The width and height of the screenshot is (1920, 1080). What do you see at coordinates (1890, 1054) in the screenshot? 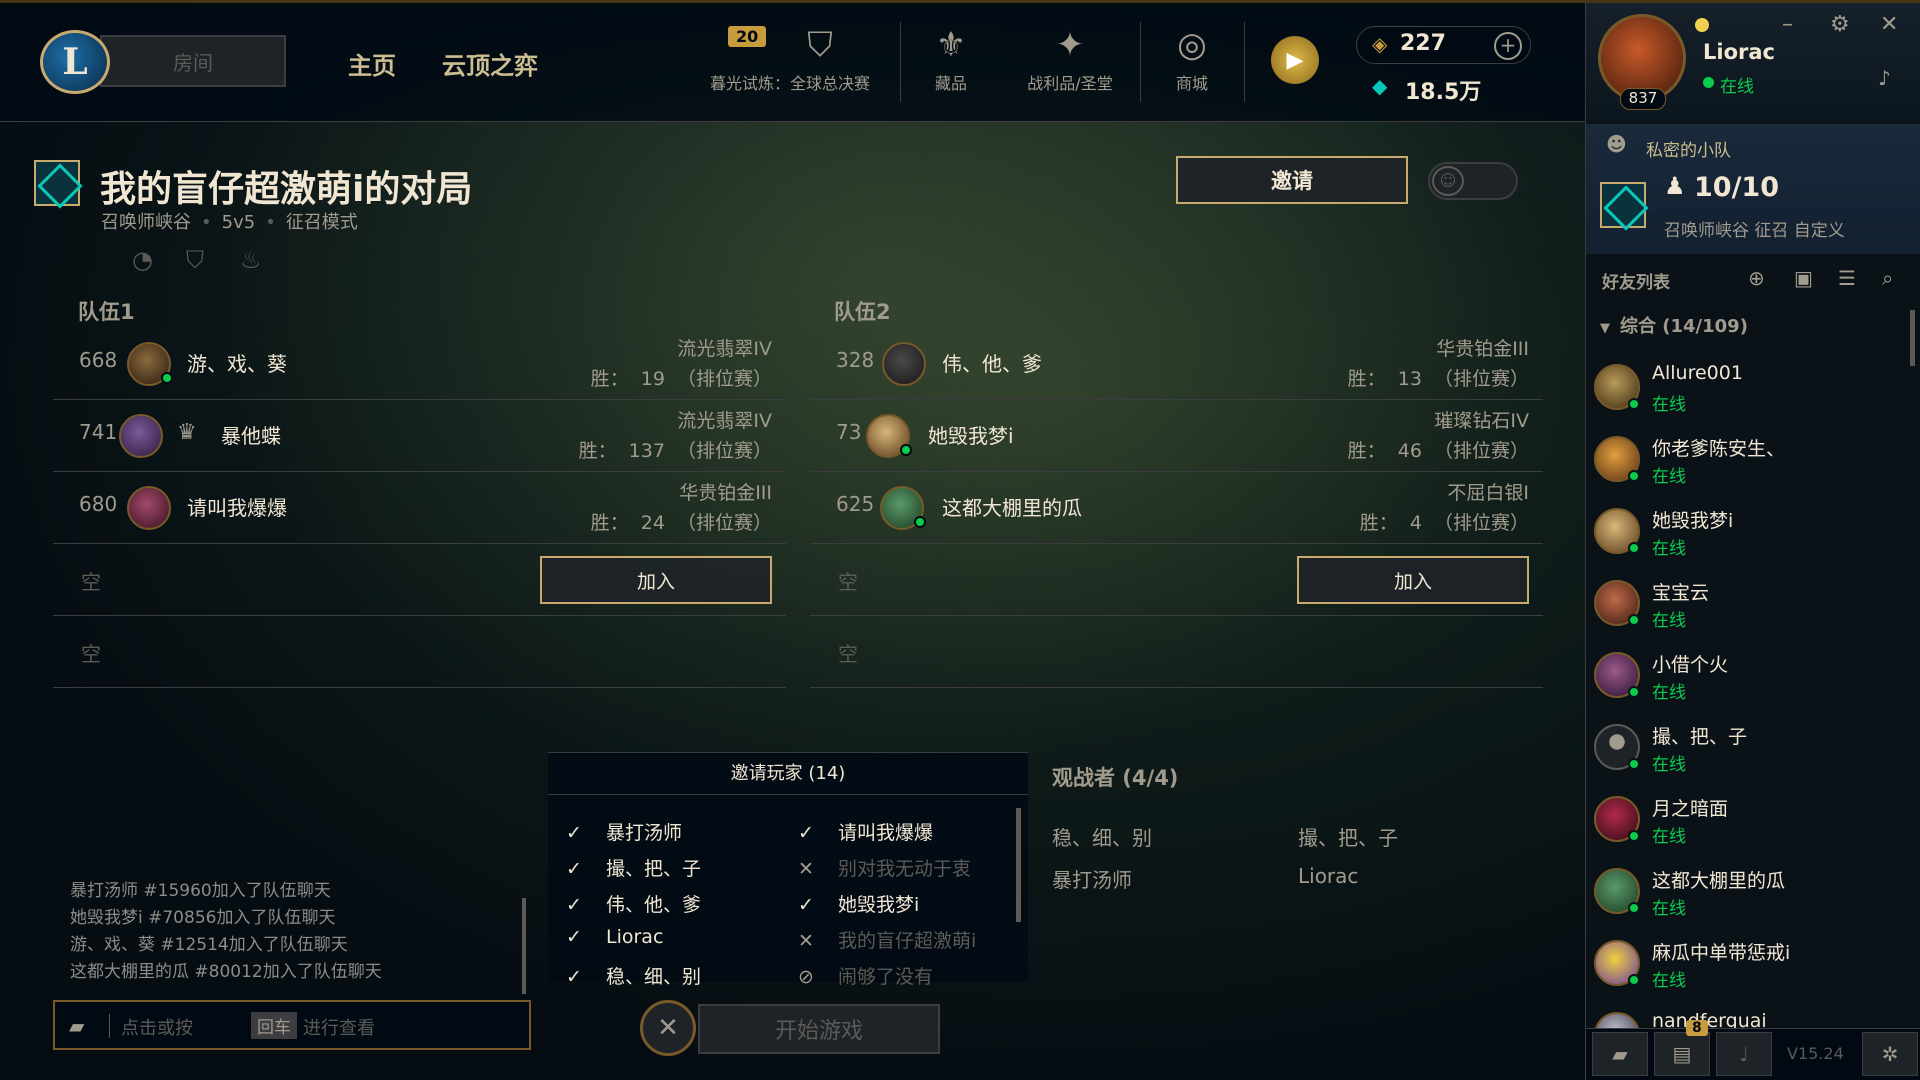
I see `report-bug-button: ✲` at bounding box center [1890, 1054].